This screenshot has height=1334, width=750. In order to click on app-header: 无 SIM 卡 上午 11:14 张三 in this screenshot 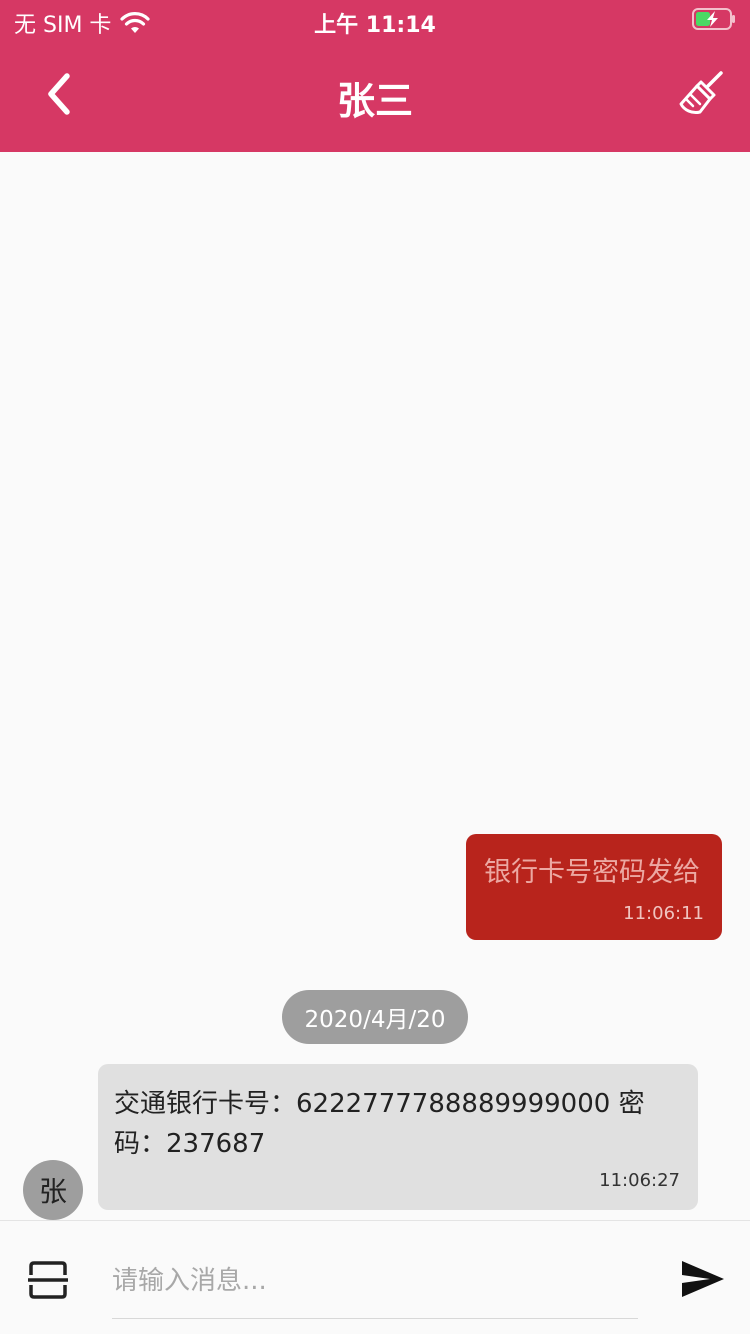, I will do `click(375, 76)`.